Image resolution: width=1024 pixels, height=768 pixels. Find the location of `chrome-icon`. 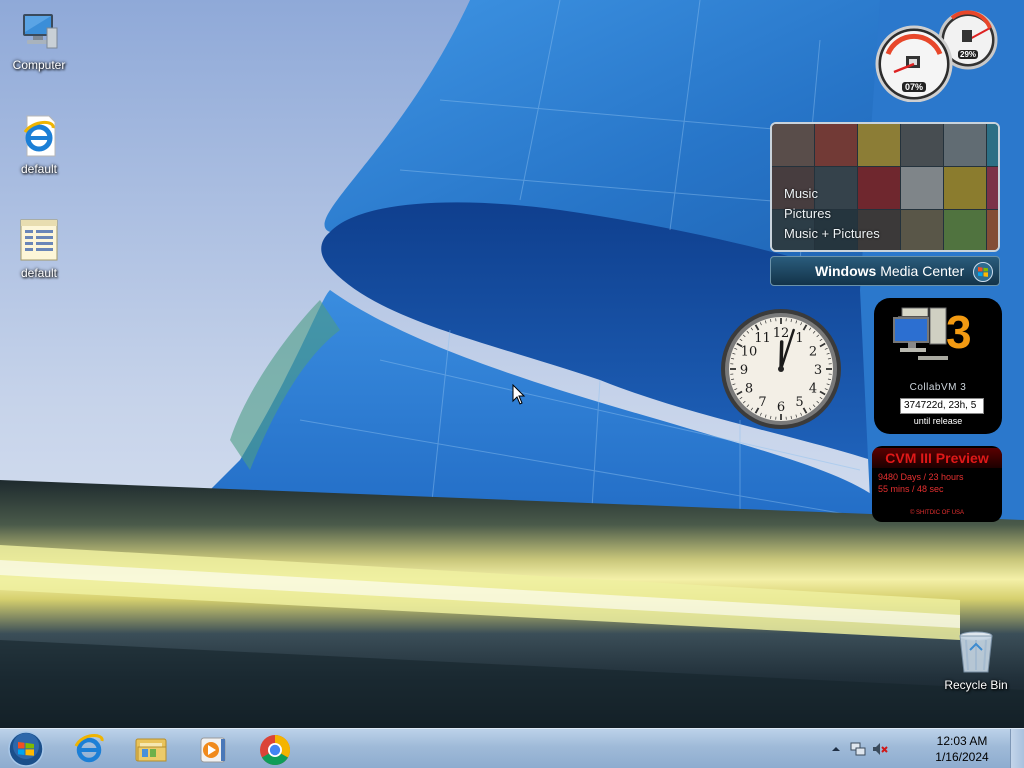

chrome-icon is located at coordinates (275, 750).